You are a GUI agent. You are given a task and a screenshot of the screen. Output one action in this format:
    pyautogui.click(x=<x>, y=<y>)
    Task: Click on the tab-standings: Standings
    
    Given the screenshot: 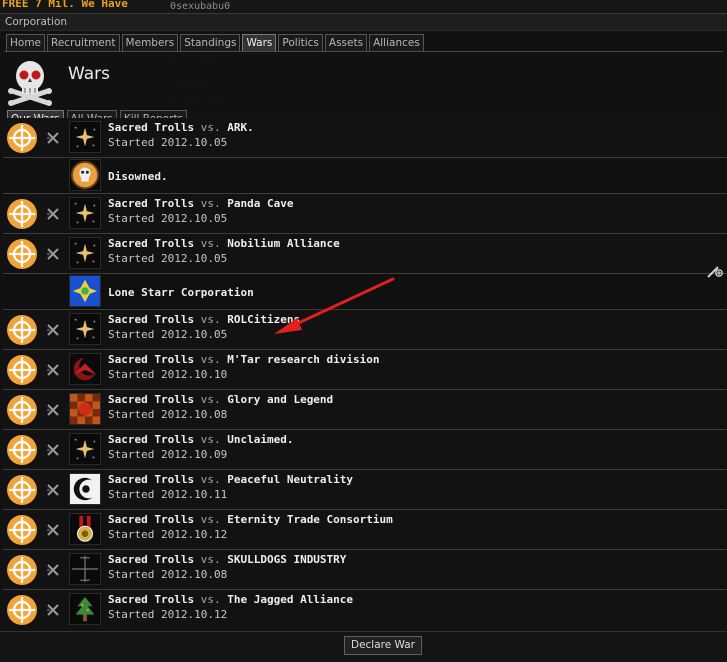 What is the action you would take?
    pyautogui.click(x=210, y=42)
    